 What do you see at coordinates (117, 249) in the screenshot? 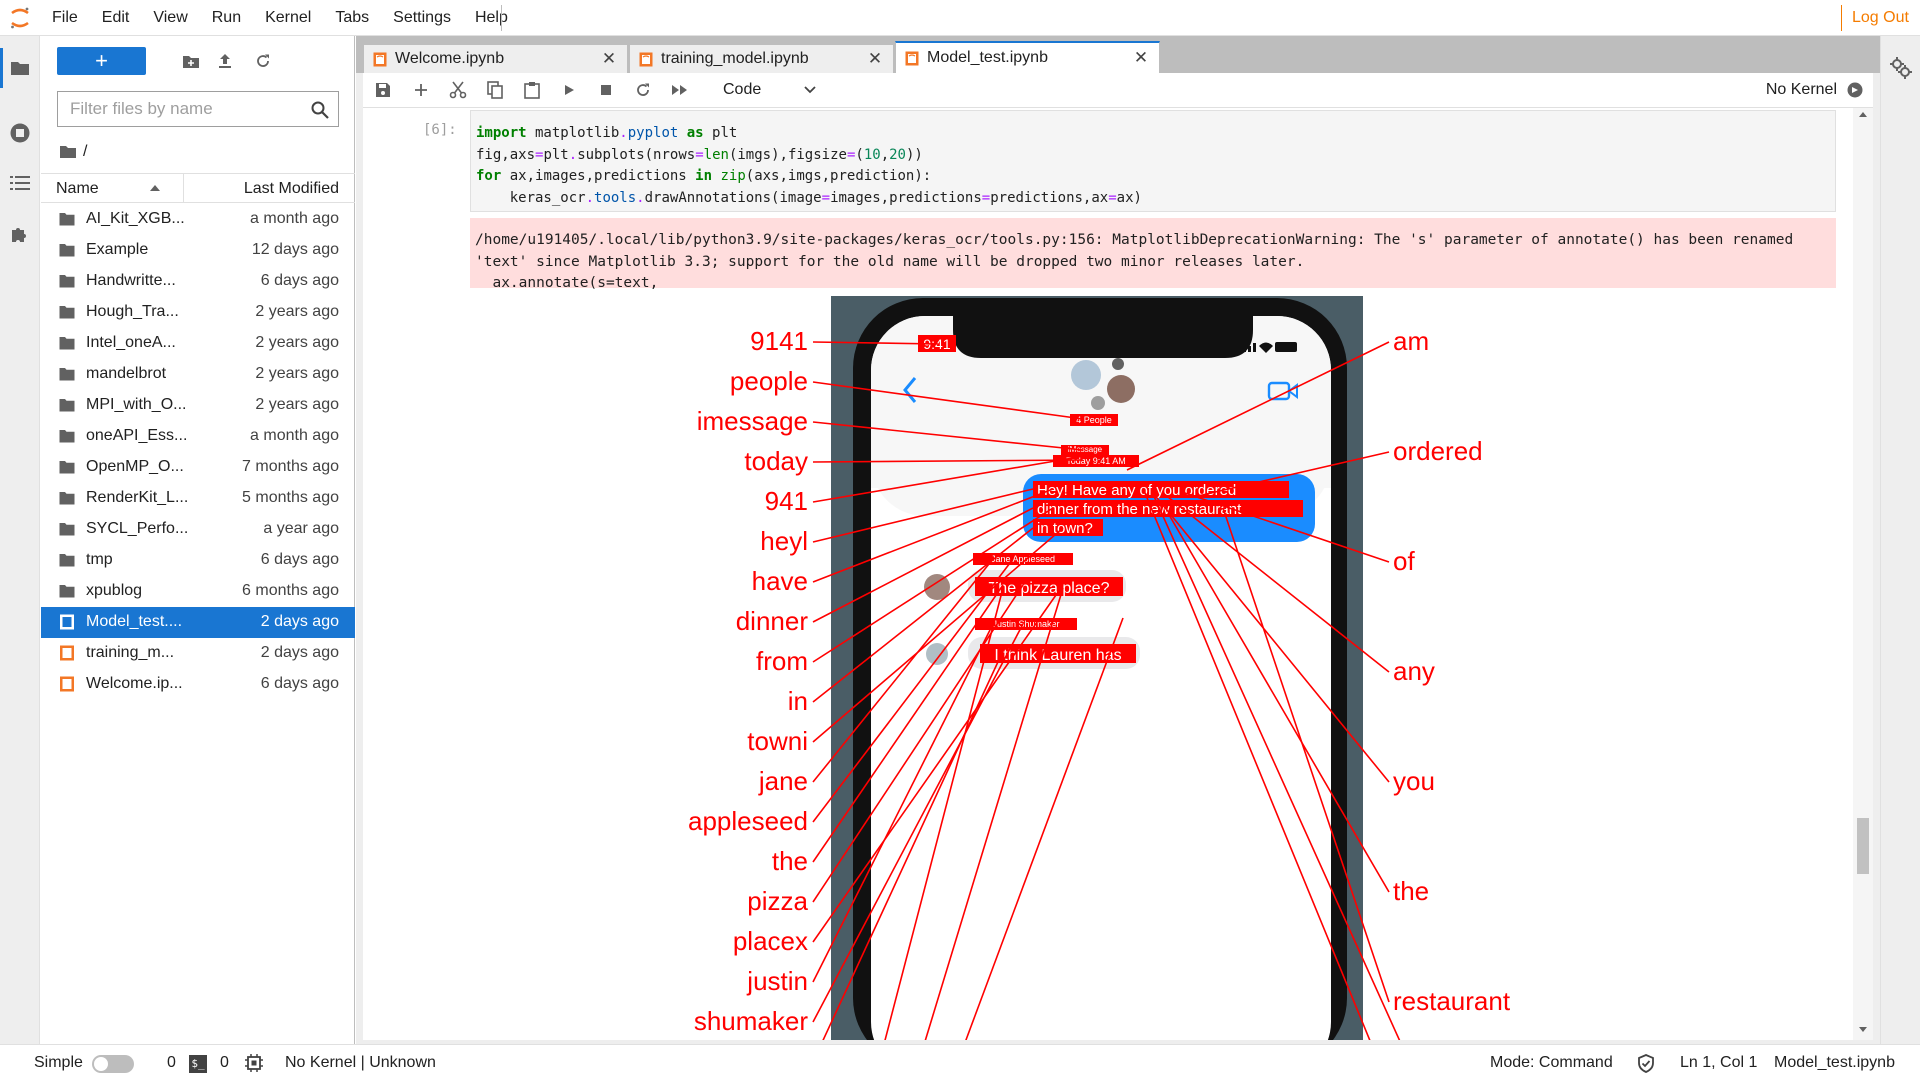
I see `file-name: Example` at bounding box center [117, 249].